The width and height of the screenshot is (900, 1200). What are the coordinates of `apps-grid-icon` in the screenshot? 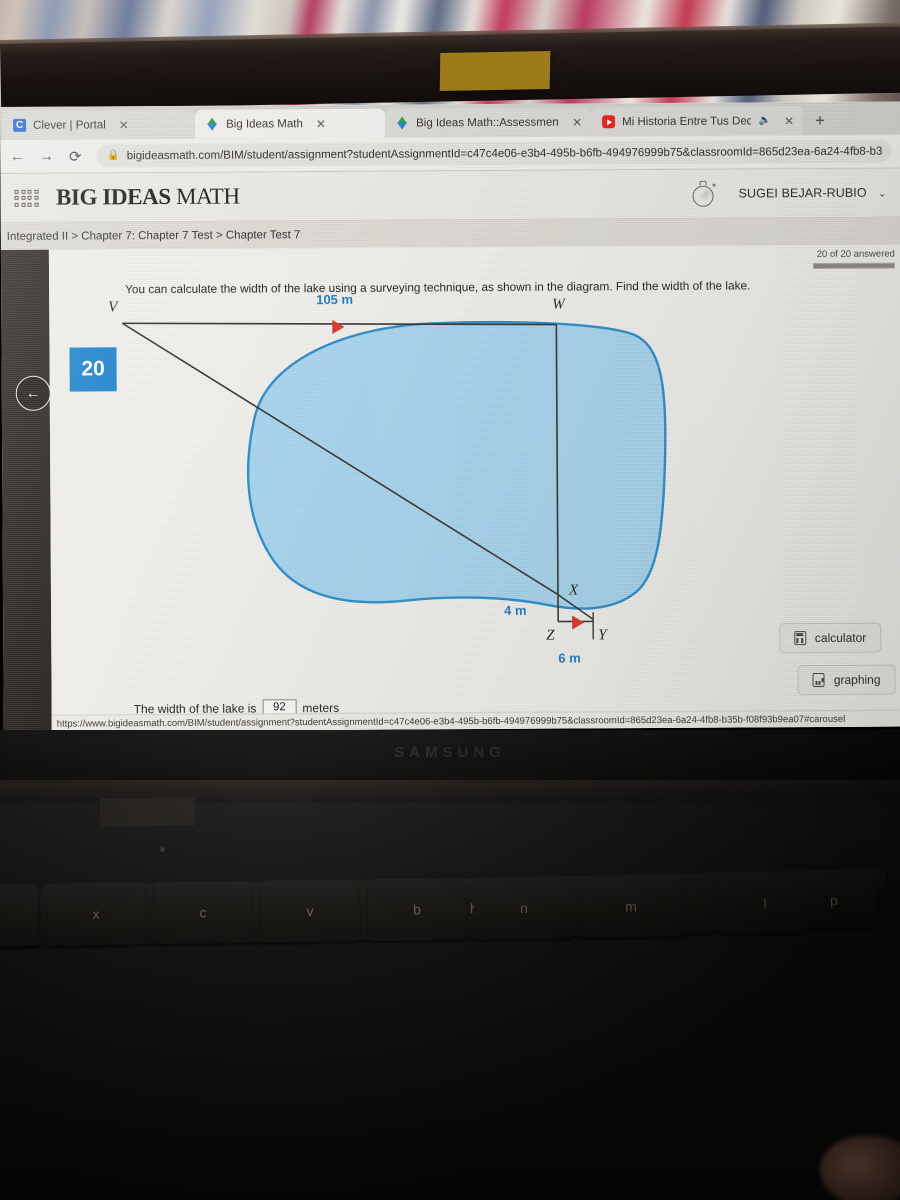 It's located at (26, 198).